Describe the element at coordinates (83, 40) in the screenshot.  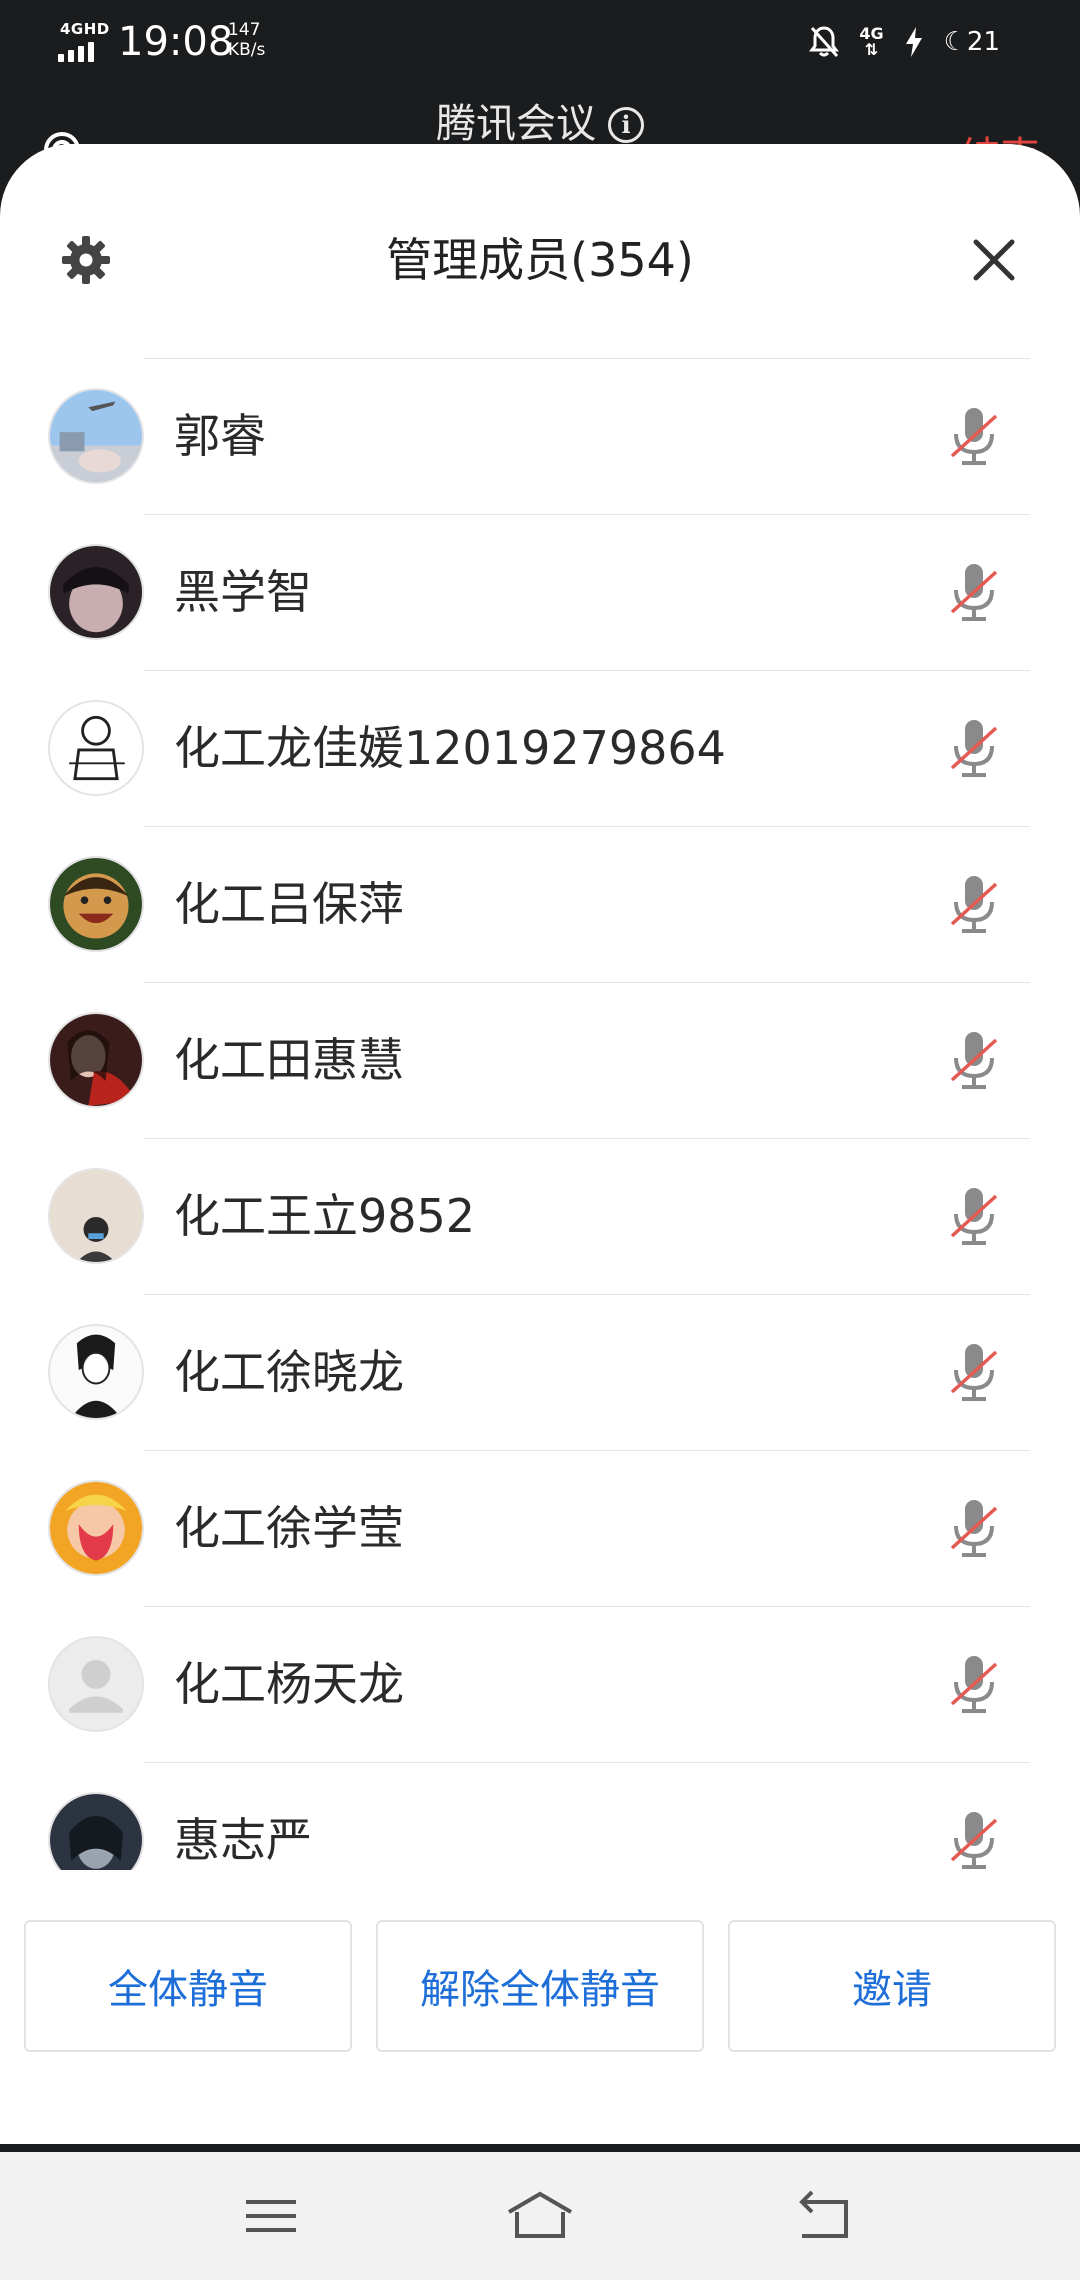
I see `network-indicator: 4GHD` at that location.